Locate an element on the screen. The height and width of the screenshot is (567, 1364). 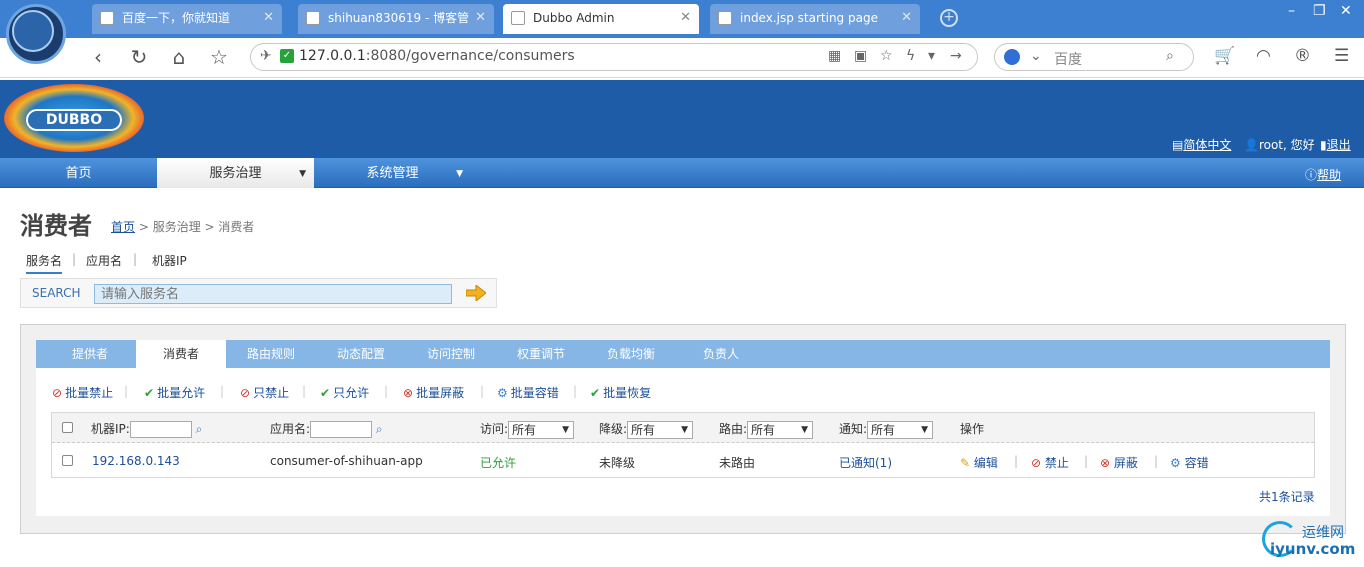
browser-search-box is located at coordinates (1094, 57).